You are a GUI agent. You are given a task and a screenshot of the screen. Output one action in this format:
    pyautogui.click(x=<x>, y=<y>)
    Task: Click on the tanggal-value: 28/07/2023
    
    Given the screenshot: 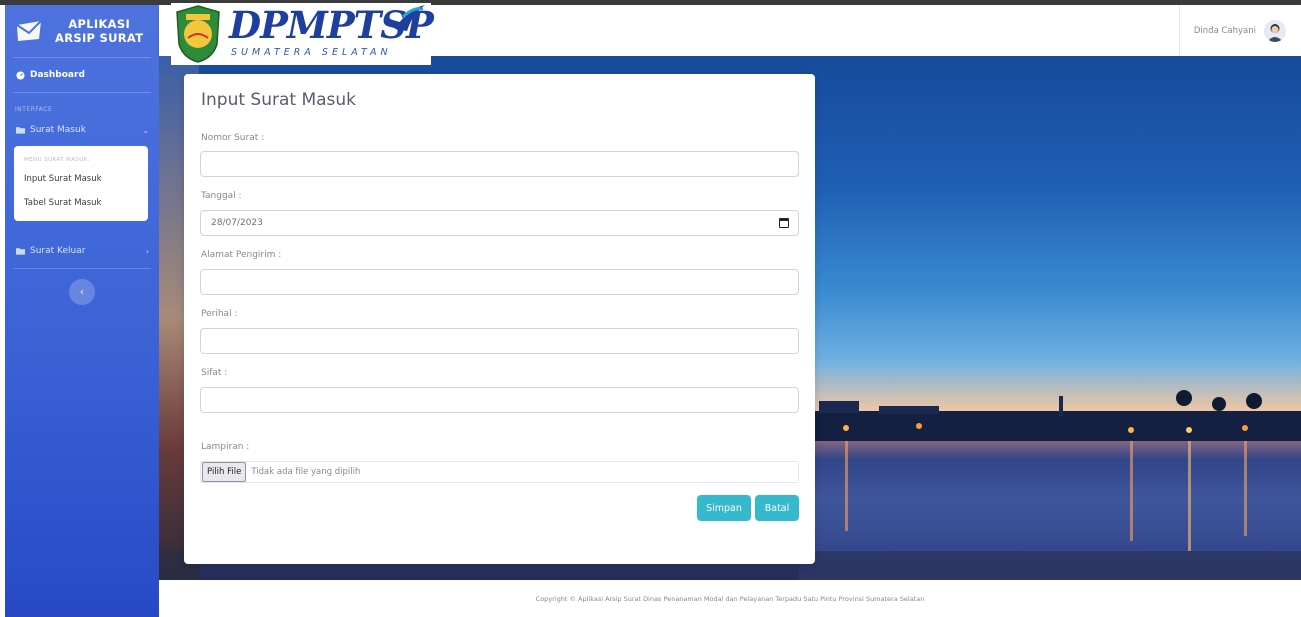 What is the action you would take?
    pyautogui.click(x=237, y=223)
    